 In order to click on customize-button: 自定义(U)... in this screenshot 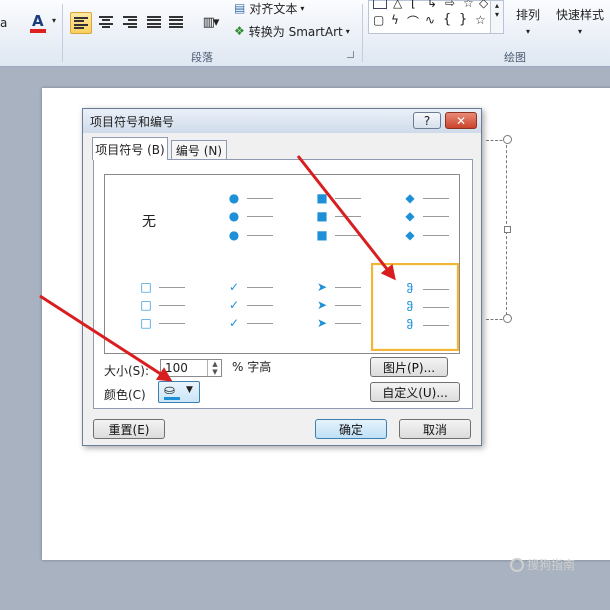, I will do `click(415, 392)`.